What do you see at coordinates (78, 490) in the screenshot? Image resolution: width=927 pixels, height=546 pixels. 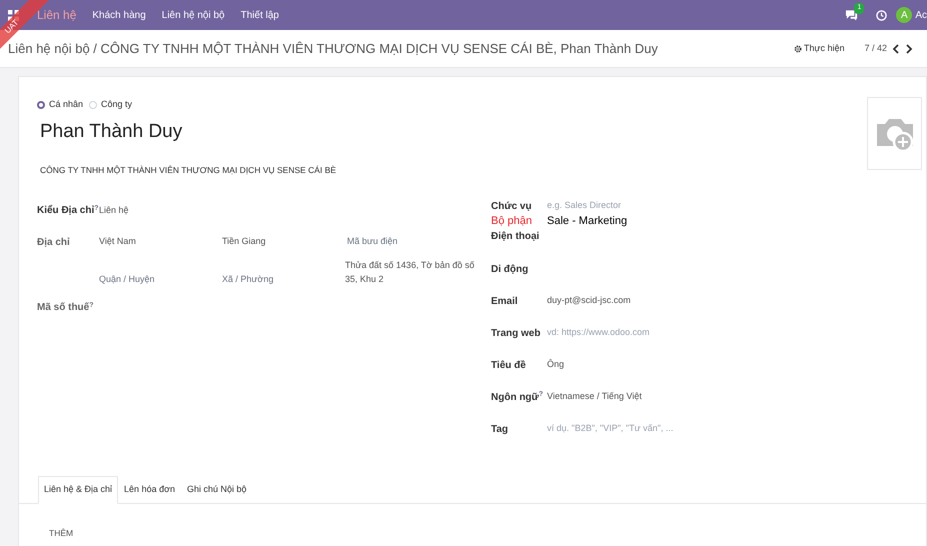 I see `tab: Liên hệ & Địa chỉ` at bounding box center [78, 490].